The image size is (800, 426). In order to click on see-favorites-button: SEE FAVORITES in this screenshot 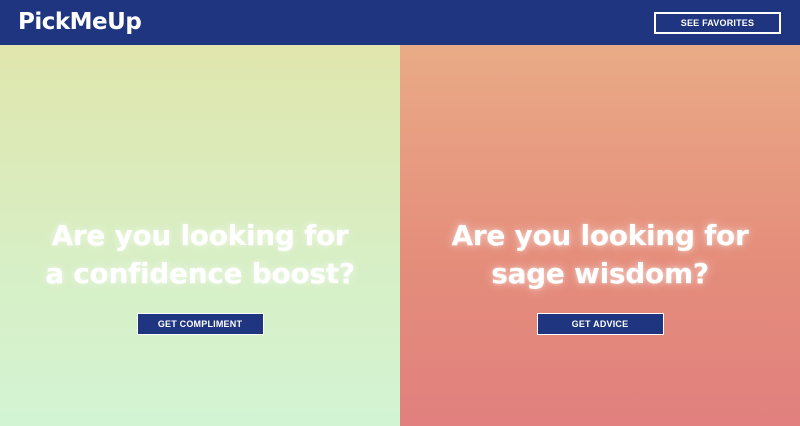, I will do `click(717, 22)`.